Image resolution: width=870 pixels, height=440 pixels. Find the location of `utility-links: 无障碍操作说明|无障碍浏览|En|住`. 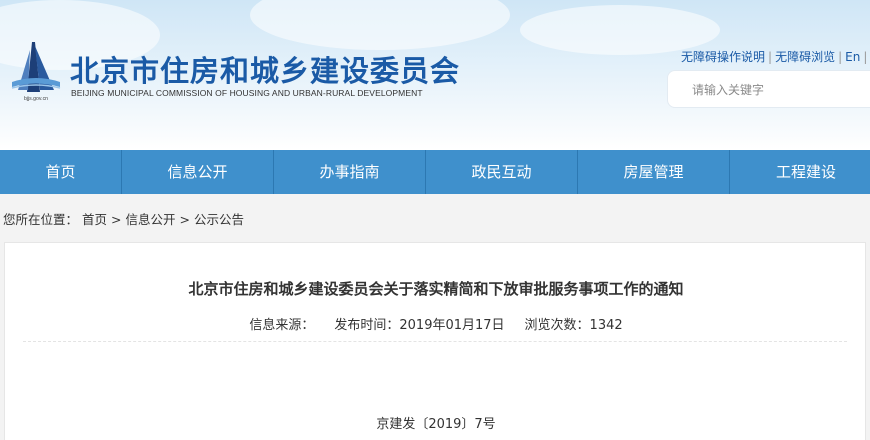

utility-links: 无障碍操作说明|无障碍浏览|En|住 is located at coordinates (775, 56).